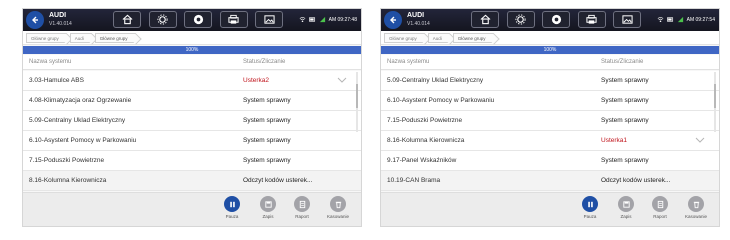  I want to click on delete-label: Kasowanie, so click(337, 216).